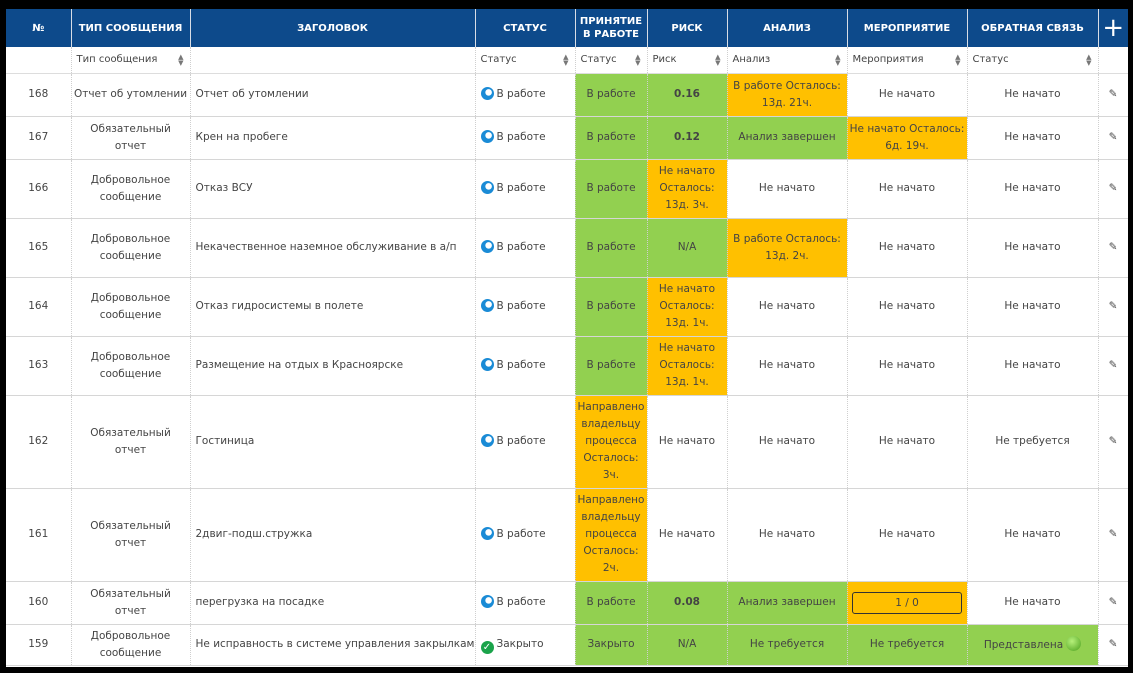 The height and width of the screenshot is (673, 1133). I want to click on risk-value: N/A, so click(687, 645).